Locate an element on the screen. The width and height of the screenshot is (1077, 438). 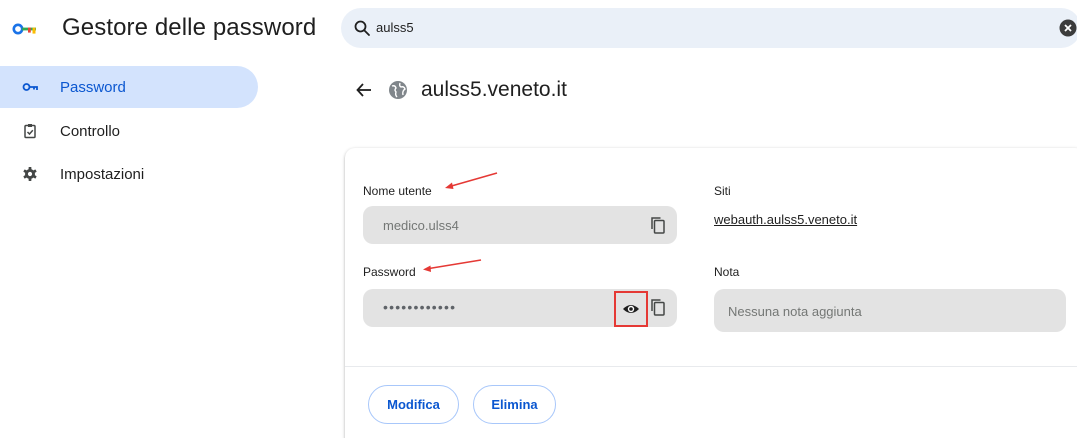
username-label: Nome utente is located at coordinates (397, 191).